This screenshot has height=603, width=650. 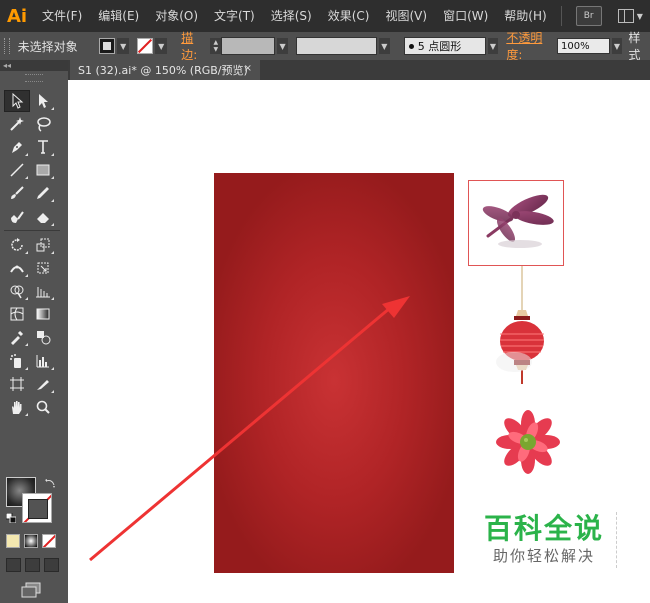 What do you see at coordinates (43, 291) in the screenshot?
I see `perspective-grid-tool` at bounding box center [43, 291].